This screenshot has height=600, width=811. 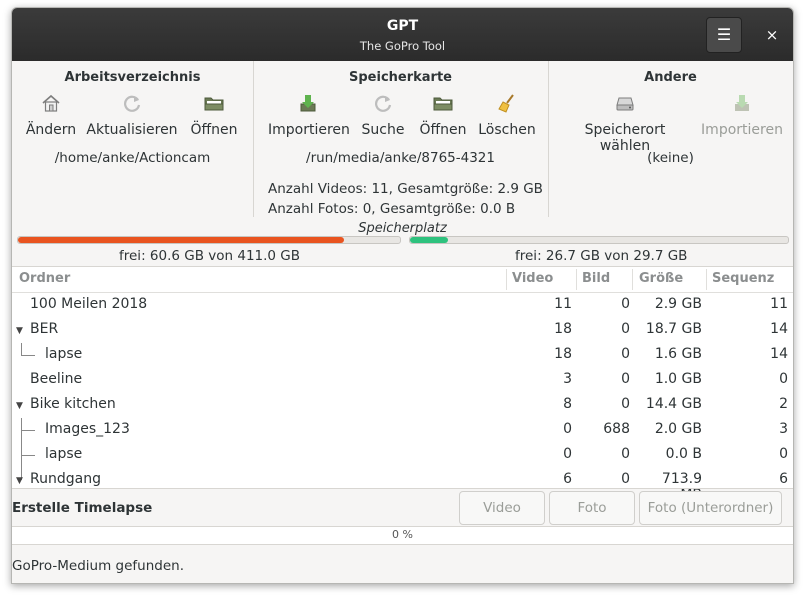 I want to click on timelapse-video-button: Video, so click(x=502, y=508).